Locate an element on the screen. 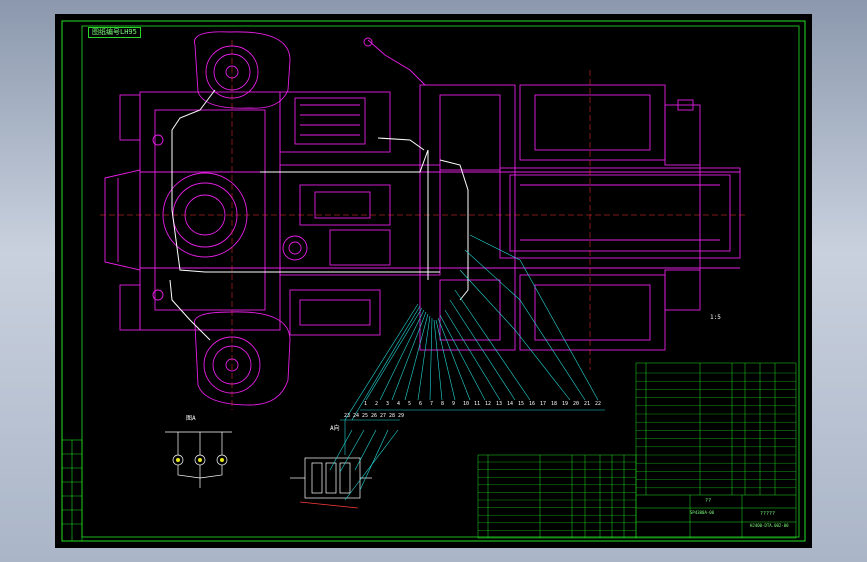 The height and width of the screenshot is (562, 867). balloon-8: 8 is located at coordinates (443, 404).